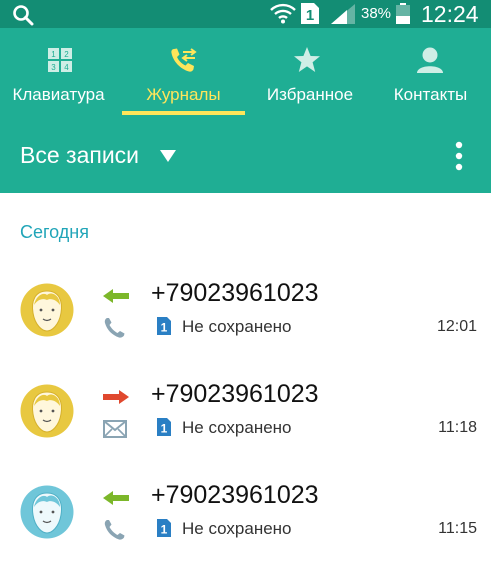 The image size is (491, 585). I want to click on filter-bar: Все записи, so click(245, 156).